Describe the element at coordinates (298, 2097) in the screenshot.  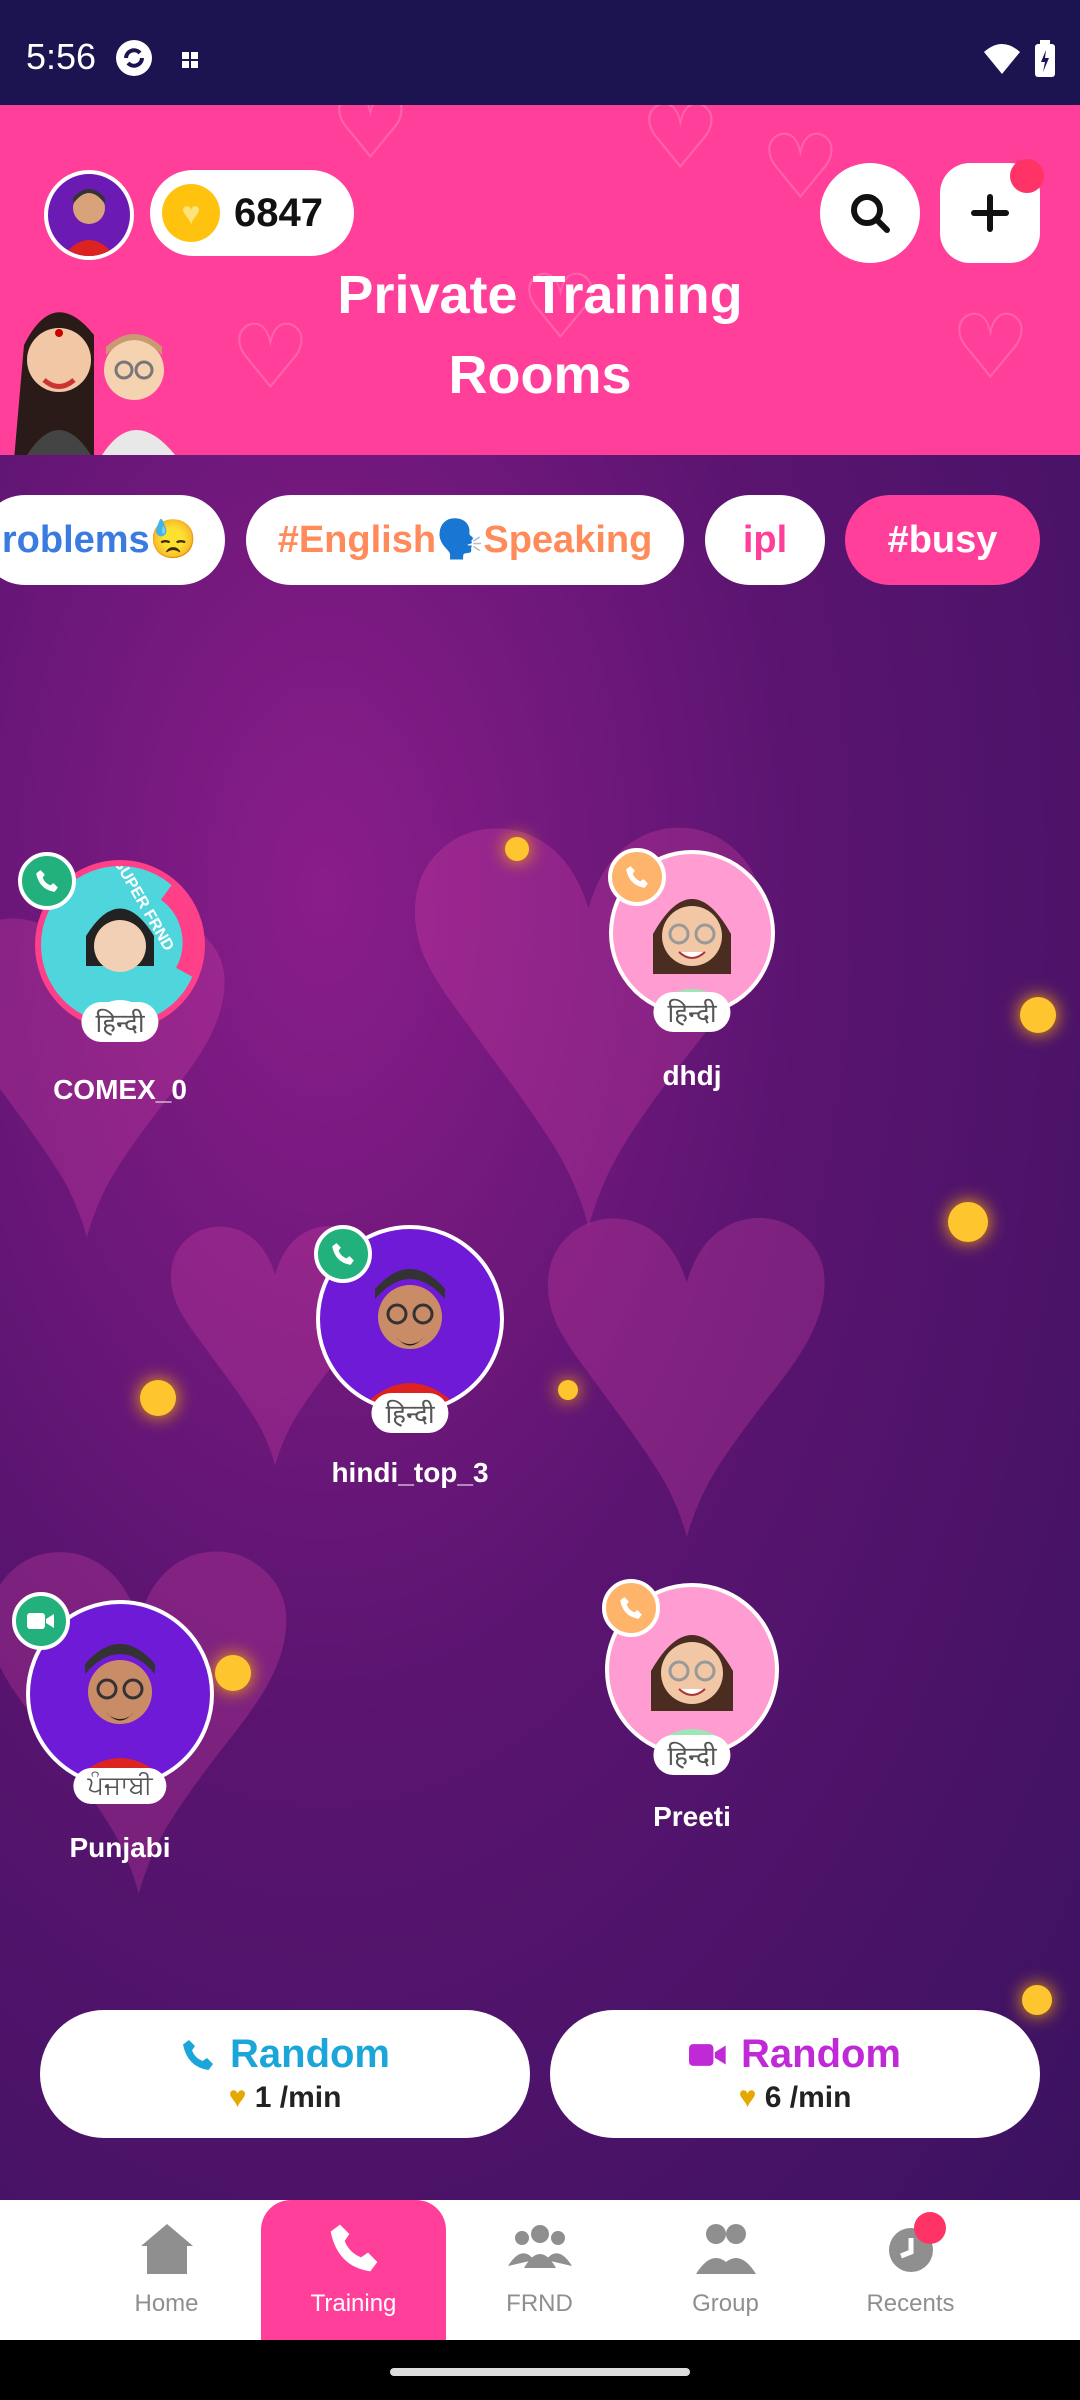
I see `random-audio-price: 1 /min` at that location.